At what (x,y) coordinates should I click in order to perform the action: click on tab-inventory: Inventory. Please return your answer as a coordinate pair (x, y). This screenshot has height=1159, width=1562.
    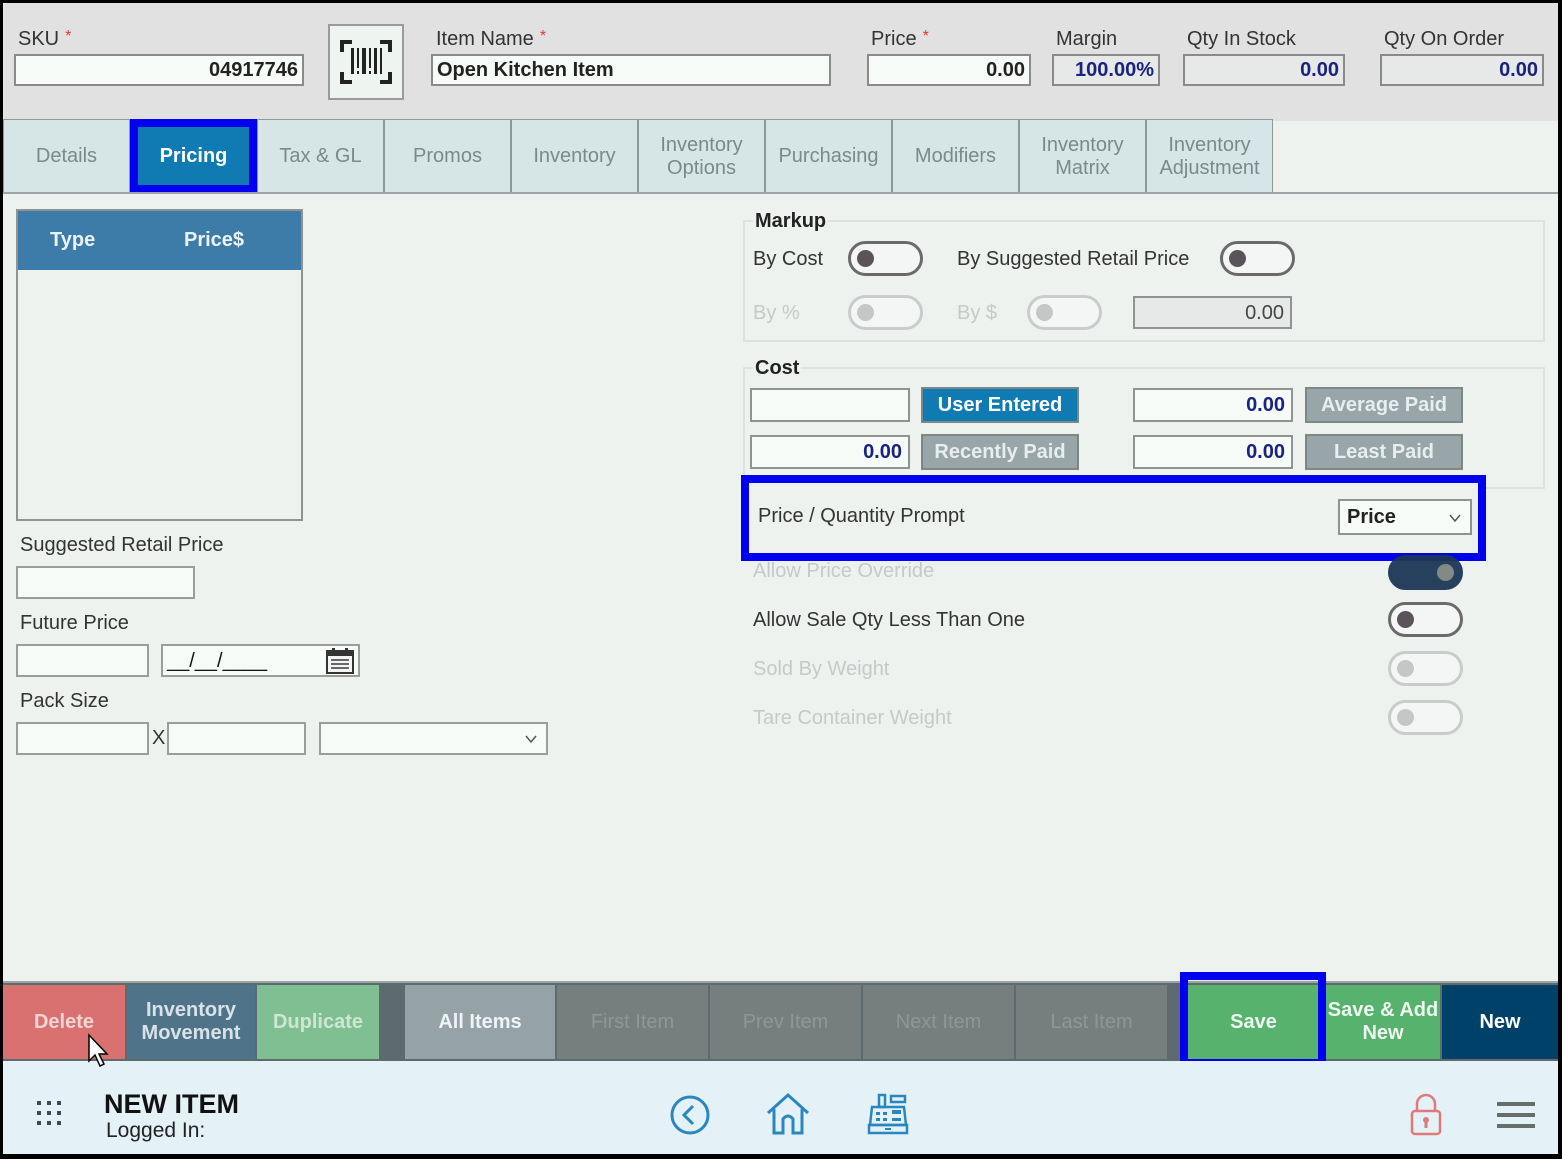
    Looking at the image, I should click on (574, 156).